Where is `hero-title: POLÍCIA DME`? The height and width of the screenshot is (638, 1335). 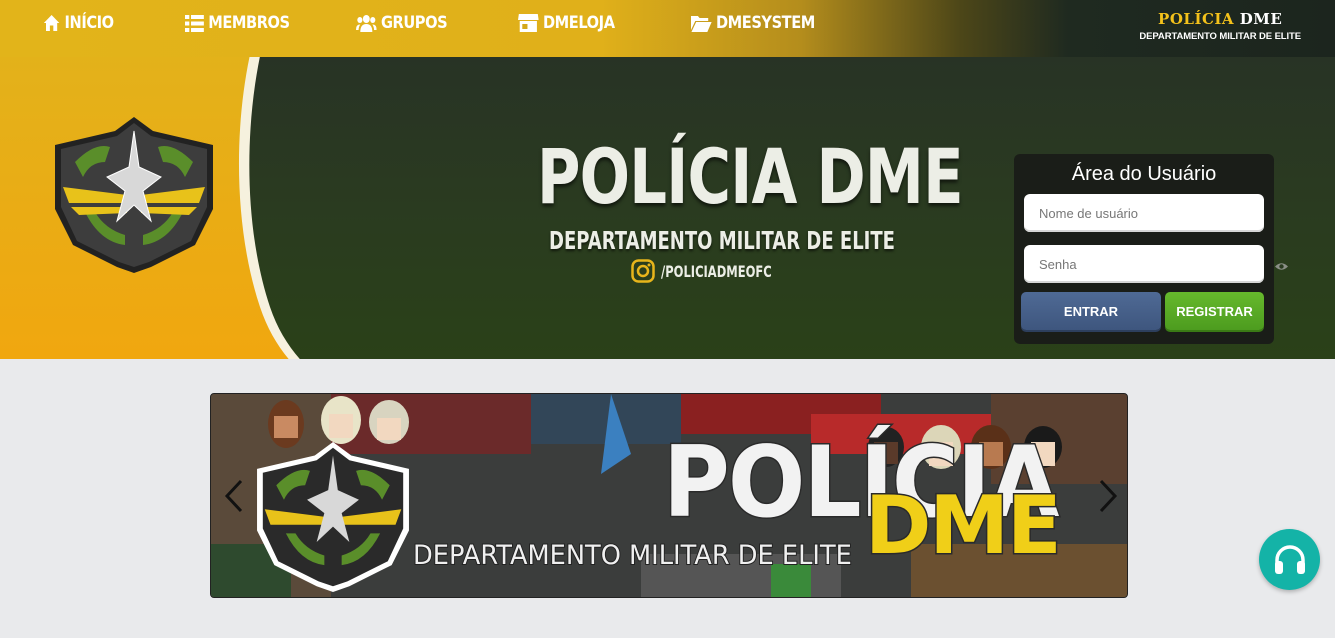
hero-title: POLÍCIA DME is located at coordinates (750, 176).